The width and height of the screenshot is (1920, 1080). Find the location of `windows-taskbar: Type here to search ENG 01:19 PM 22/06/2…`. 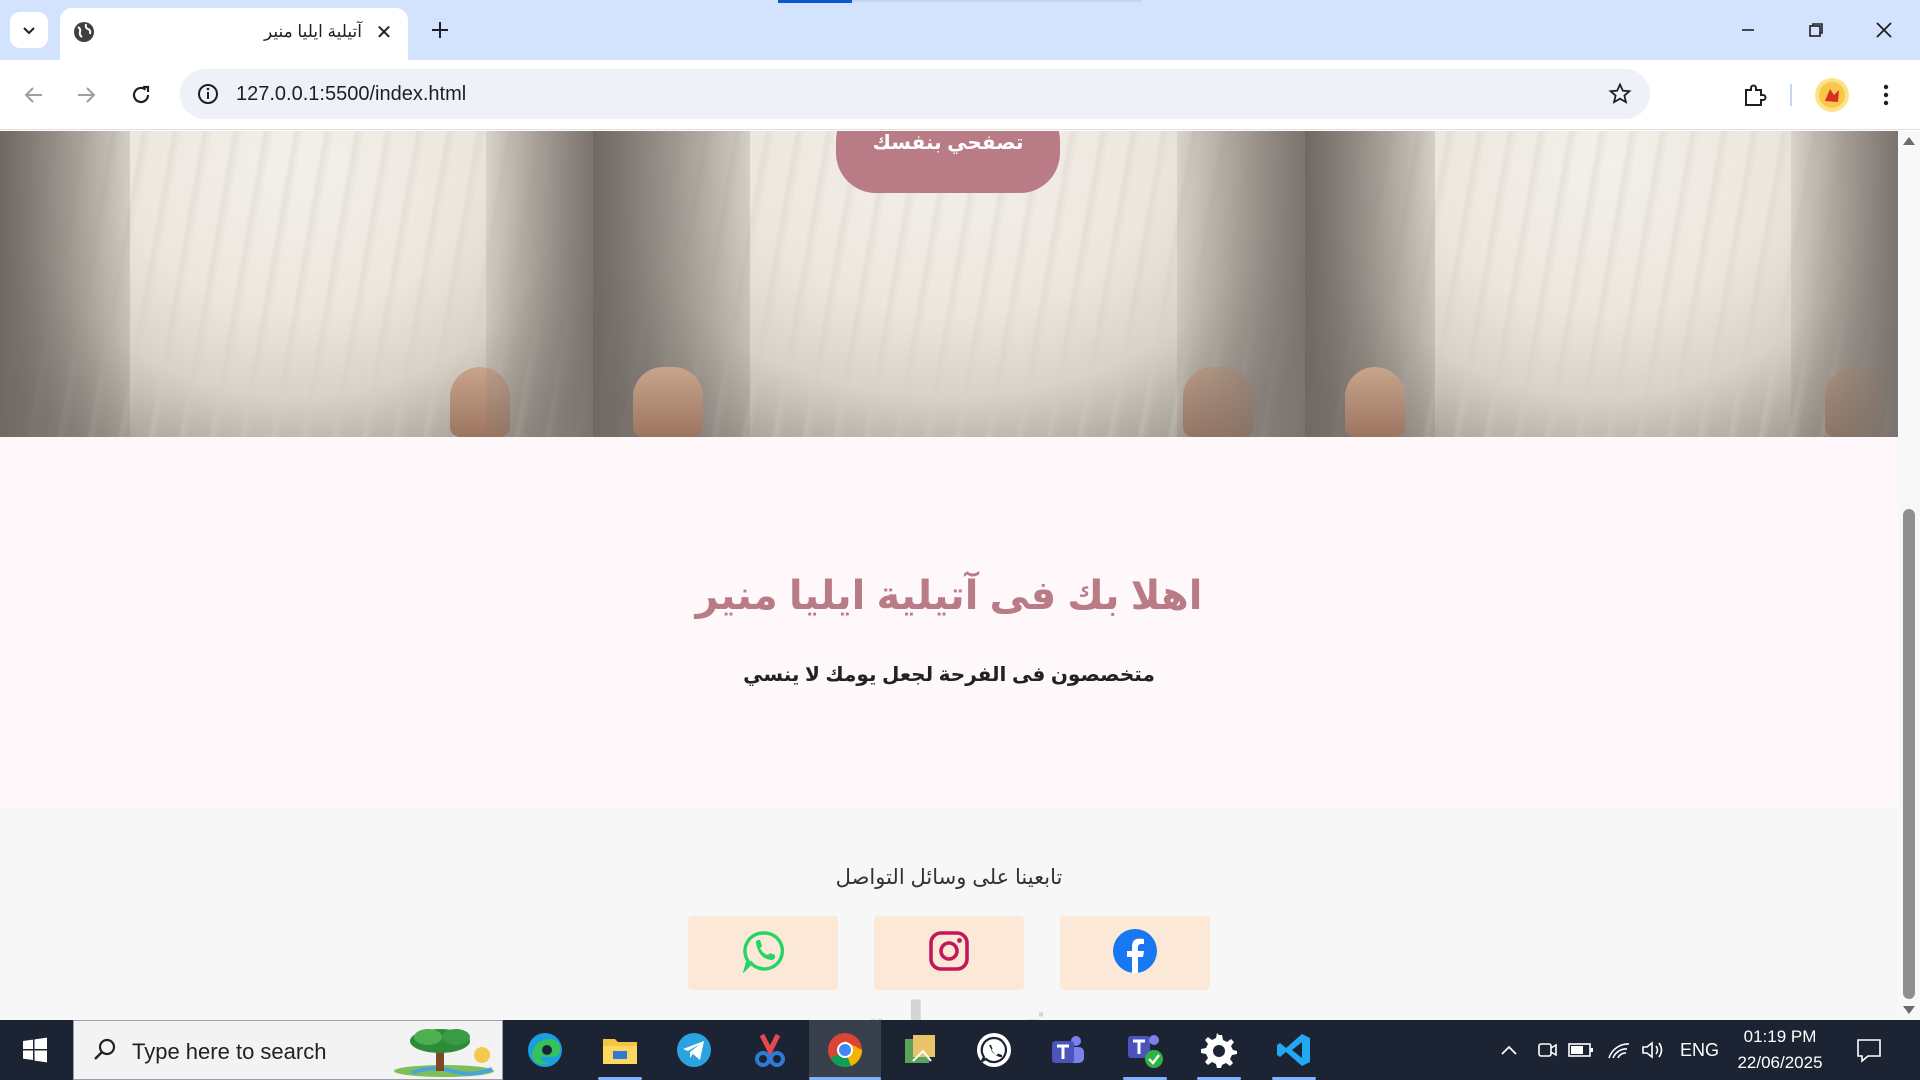

windows-taskbar: Type here to search ENG 01:19 PM 22/06/2… is located at coordinates (960, 1050).